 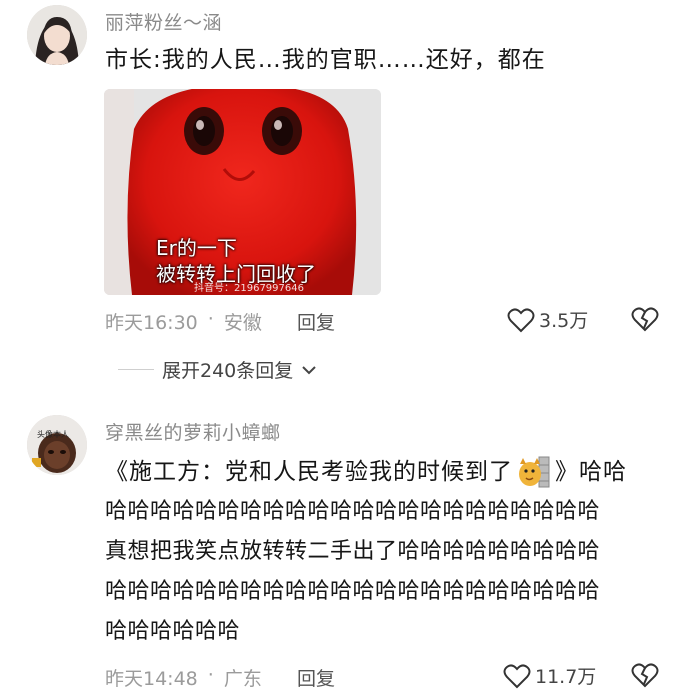 I want to click on comment-line-1-tail: 》哈哈, so click(x=591, y=472).